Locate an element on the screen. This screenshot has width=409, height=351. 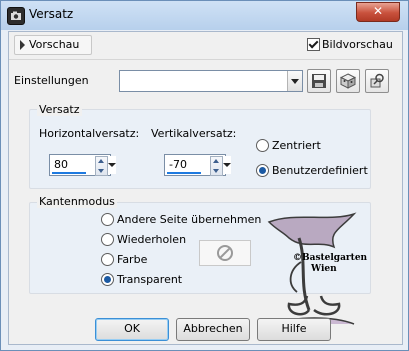
radio-farbe is located at coordinates (107, 259).